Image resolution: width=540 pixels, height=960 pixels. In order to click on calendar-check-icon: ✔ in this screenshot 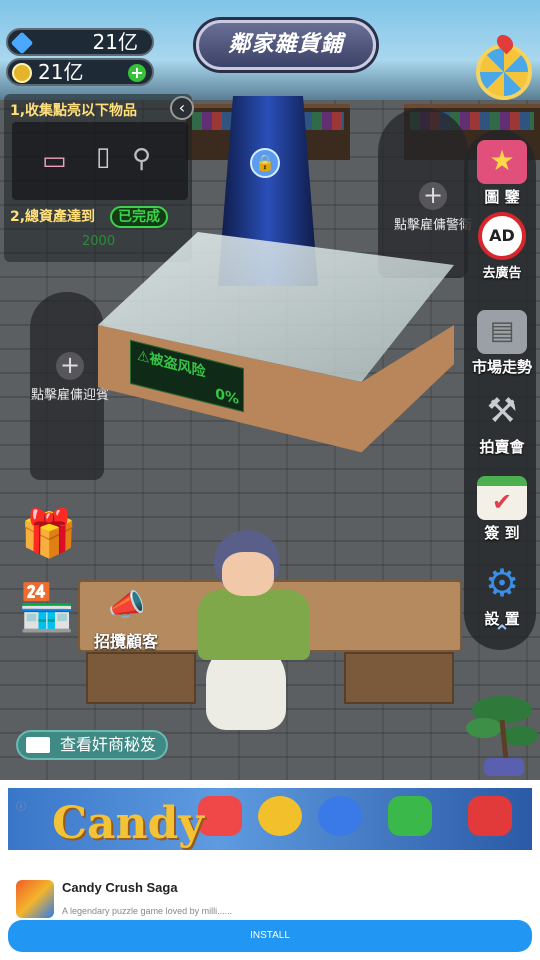, I will do `click(502, 498)`.